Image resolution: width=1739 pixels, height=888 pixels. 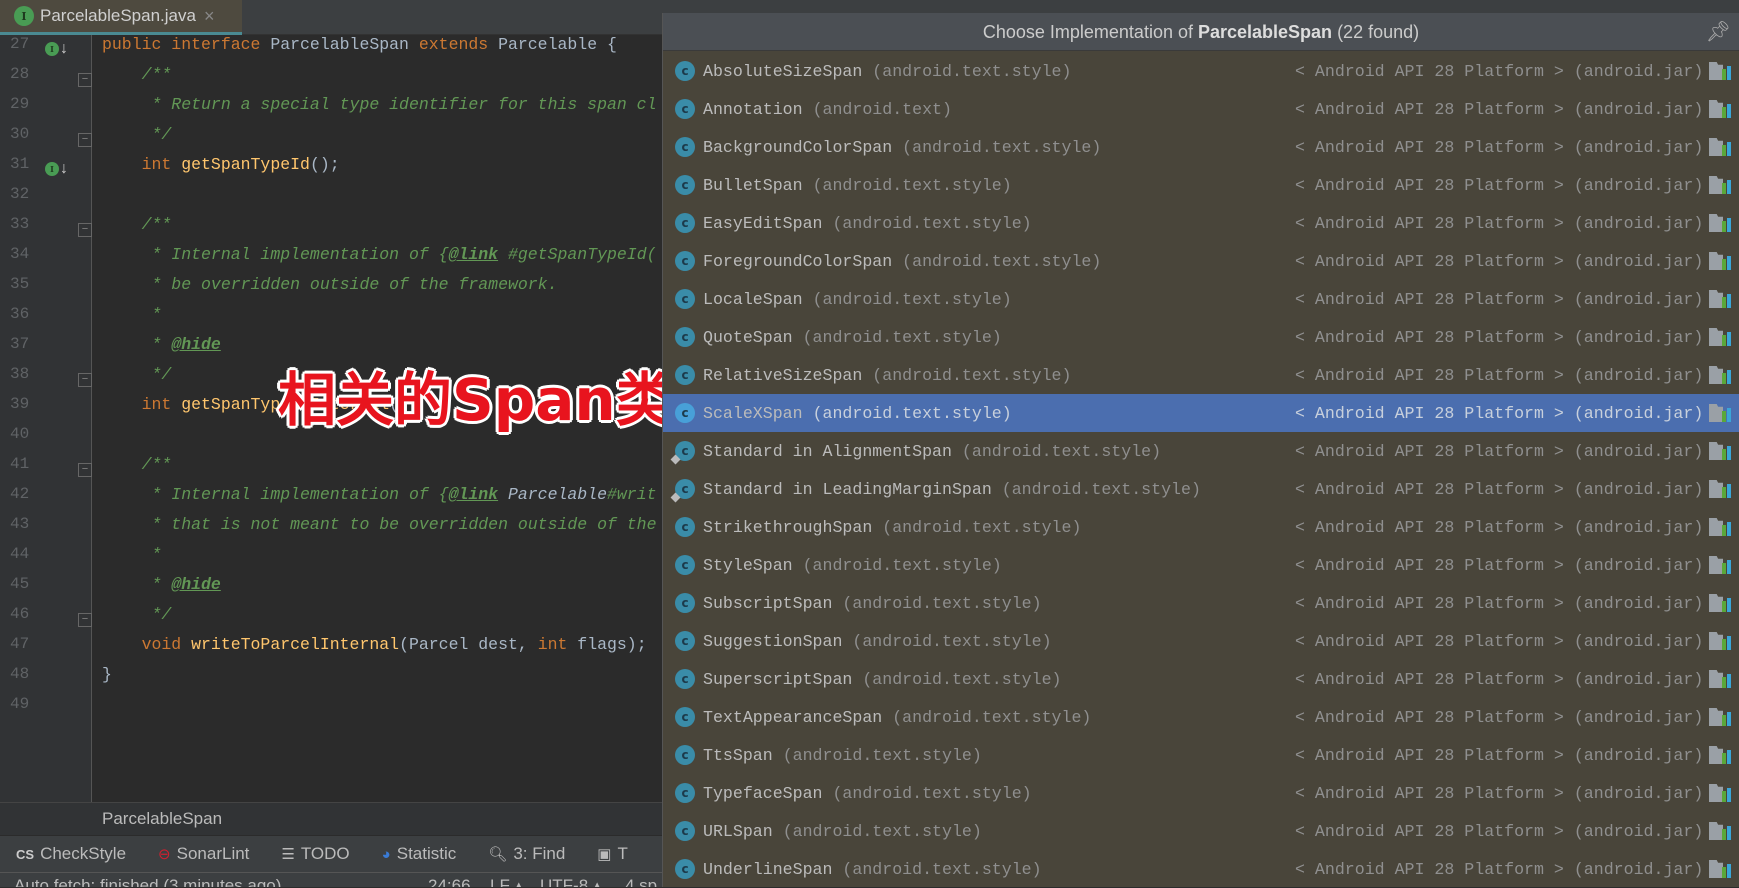 I want to click on statistic-icon: ◕, so click(x=386, y=854).